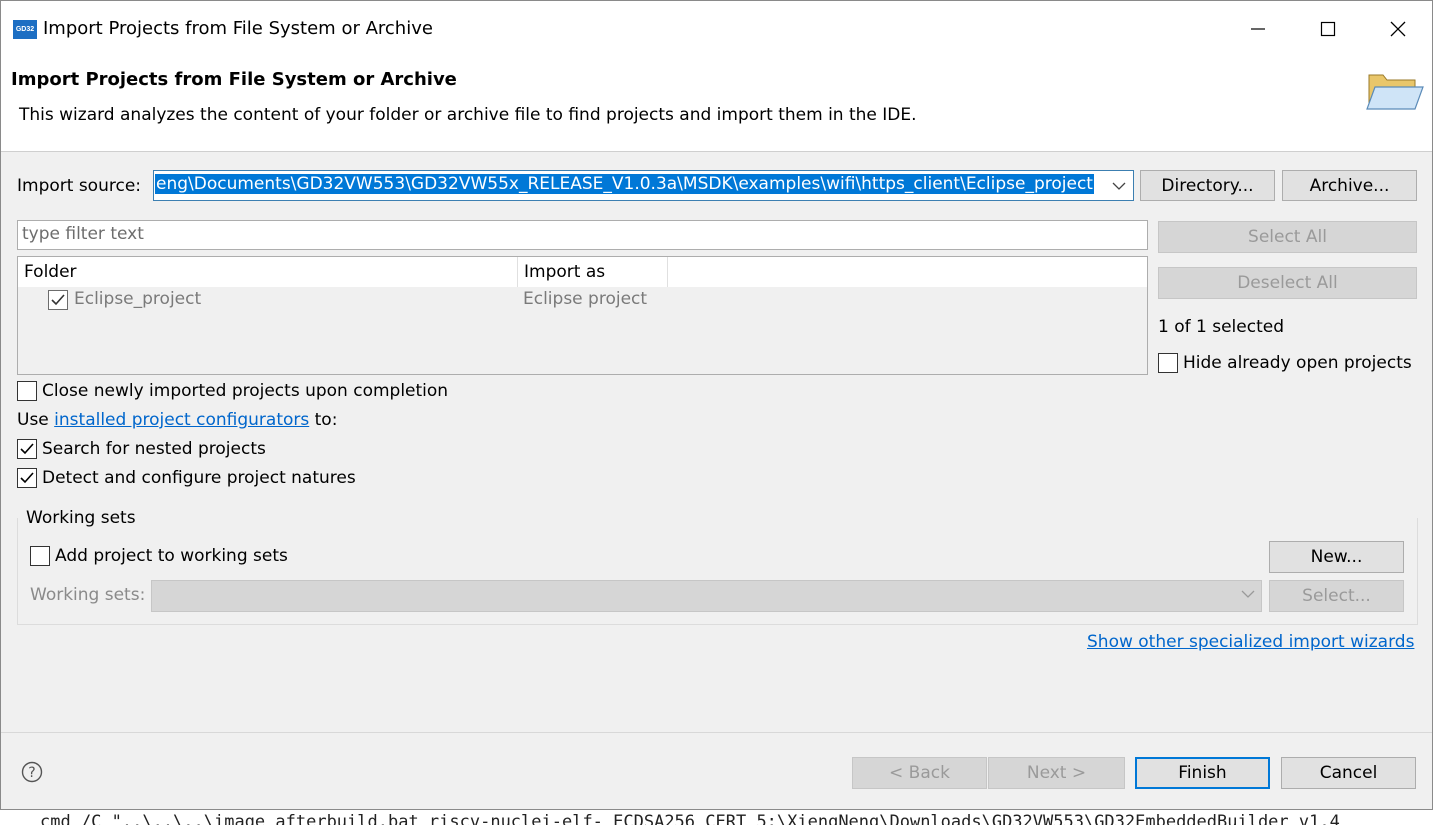 The width and height of the screenshot is (1445, 825). Describe the element at coordinates (1348, 773) in the screenshot. I see `cancel-button: Cancel` at that location.